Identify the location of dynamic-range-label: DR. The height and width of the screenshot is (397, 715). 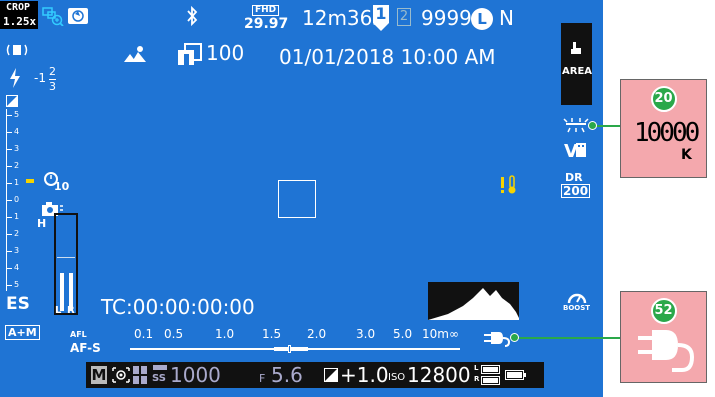
(574, 177).